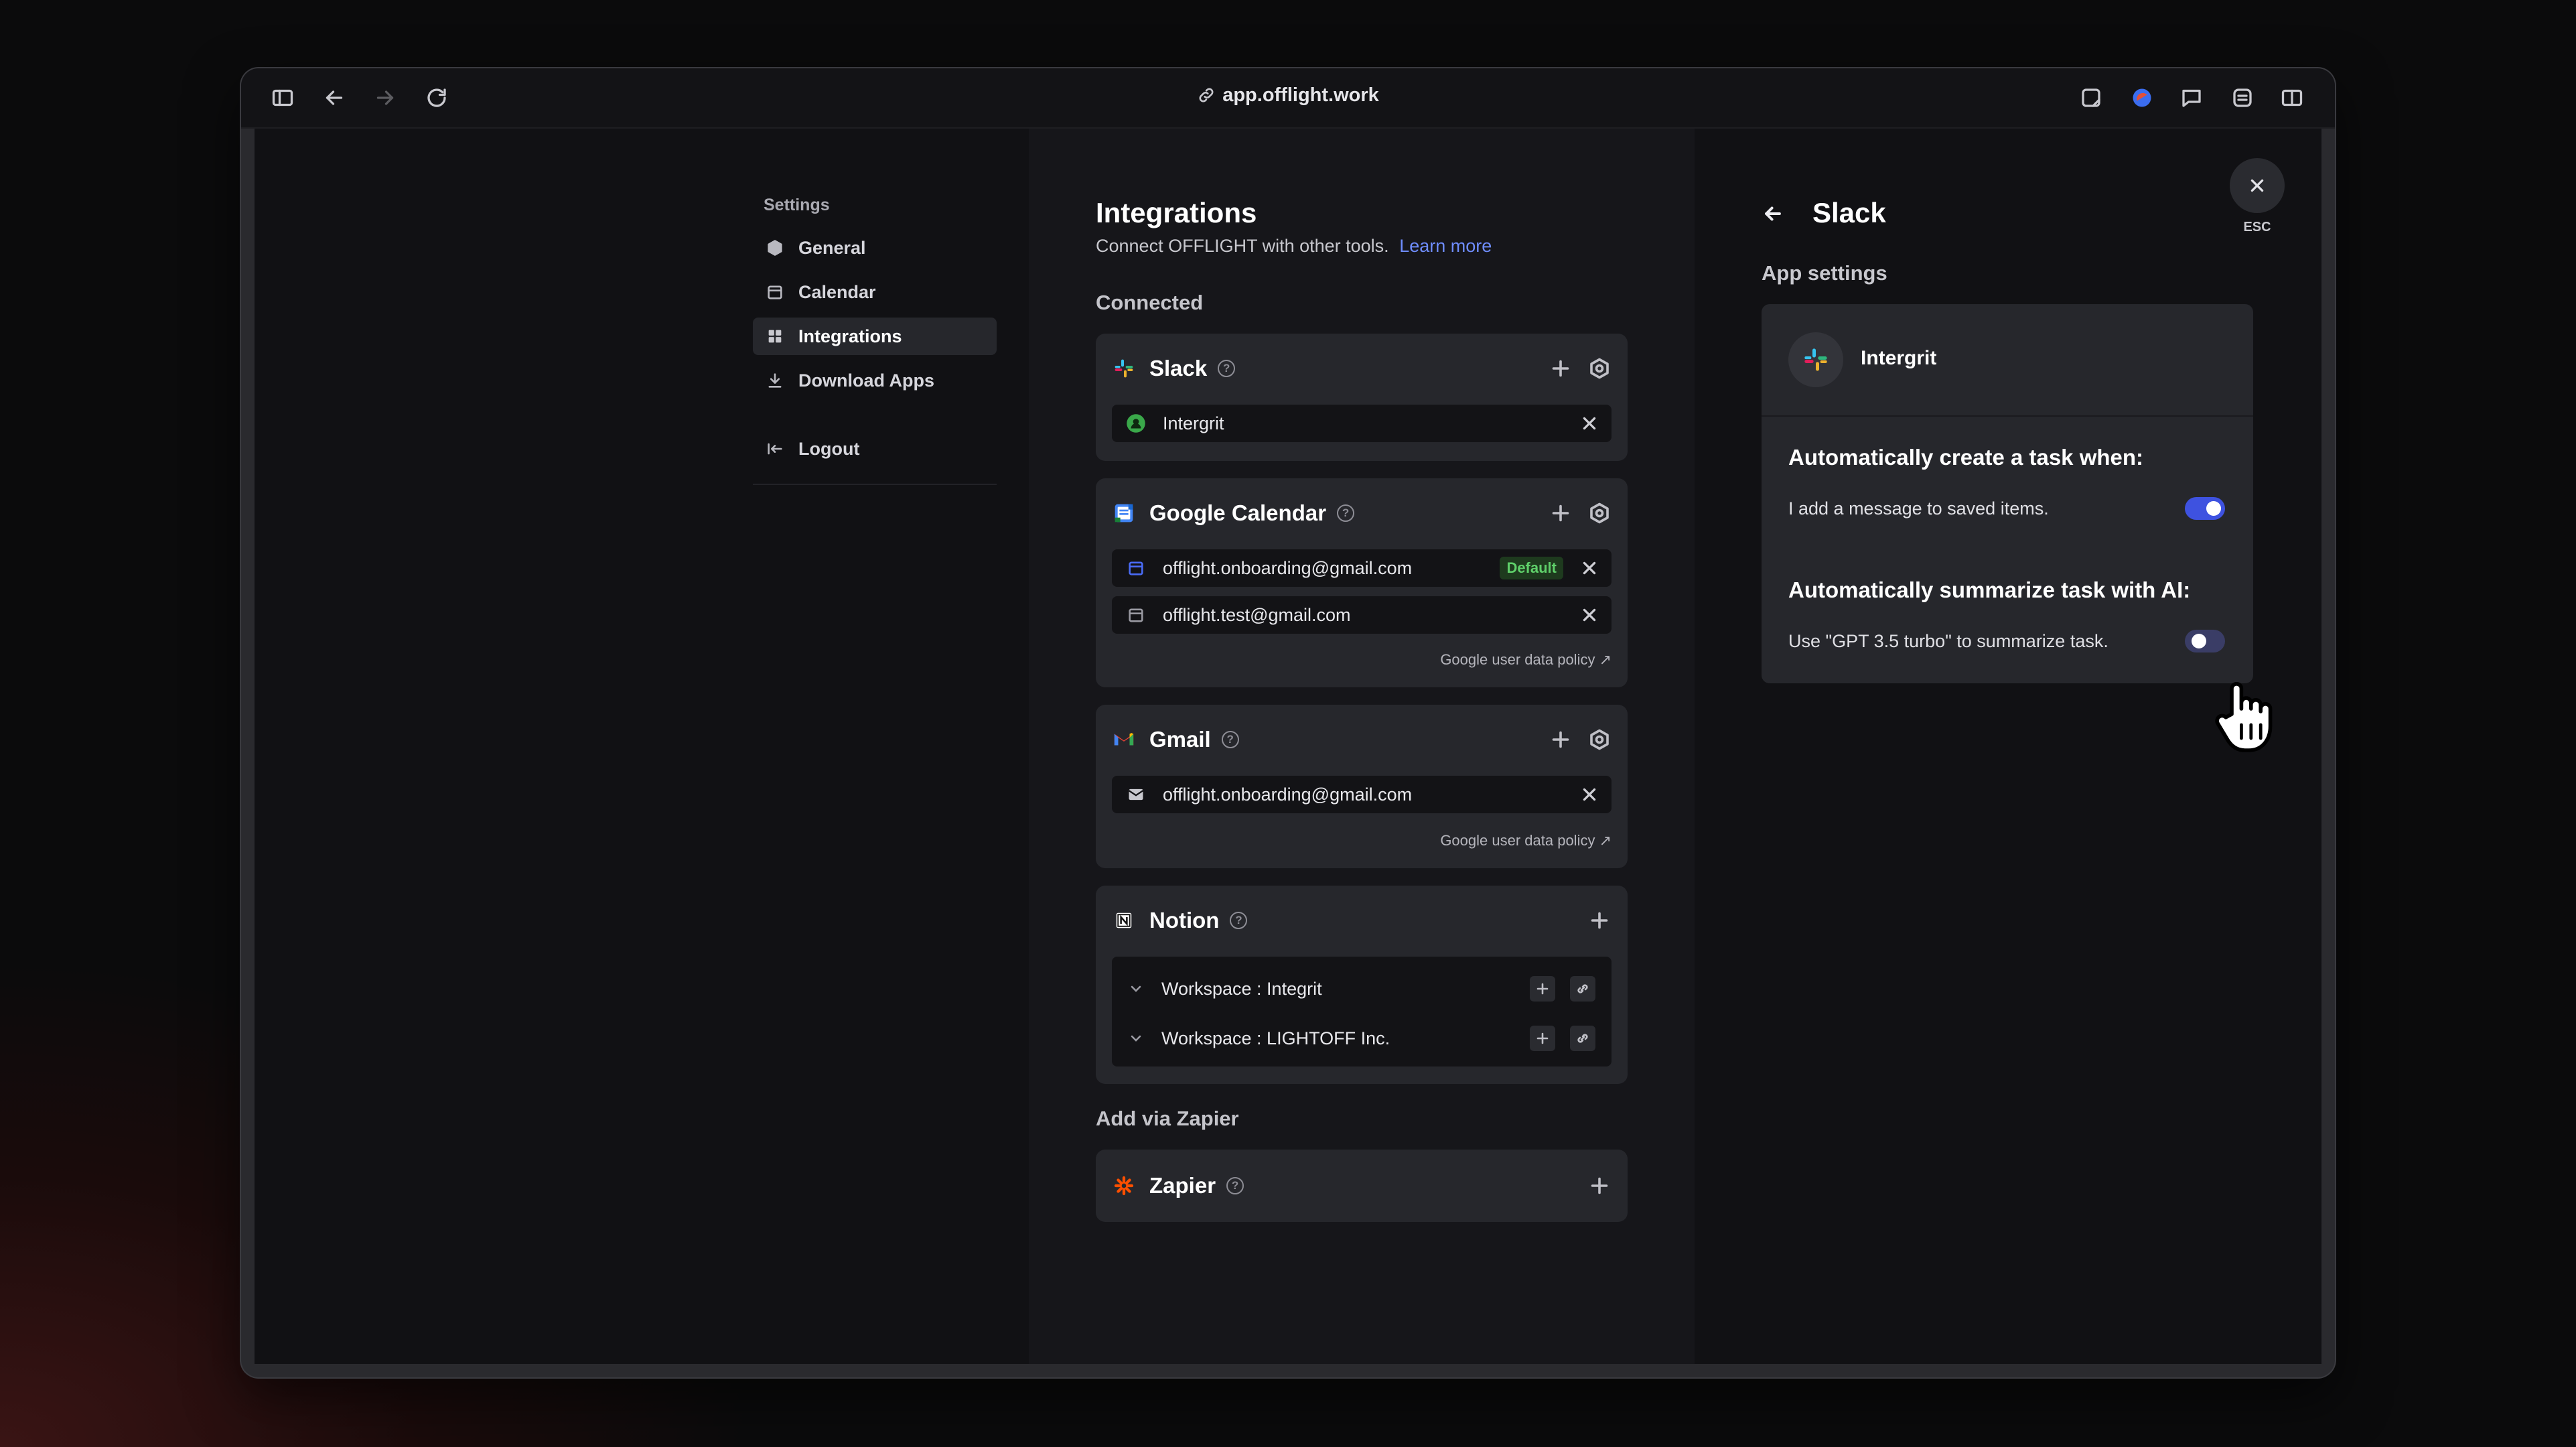  Describe the element at coordinates (1599, 920) in the screenshot. I see `add-notion-button` at that location.